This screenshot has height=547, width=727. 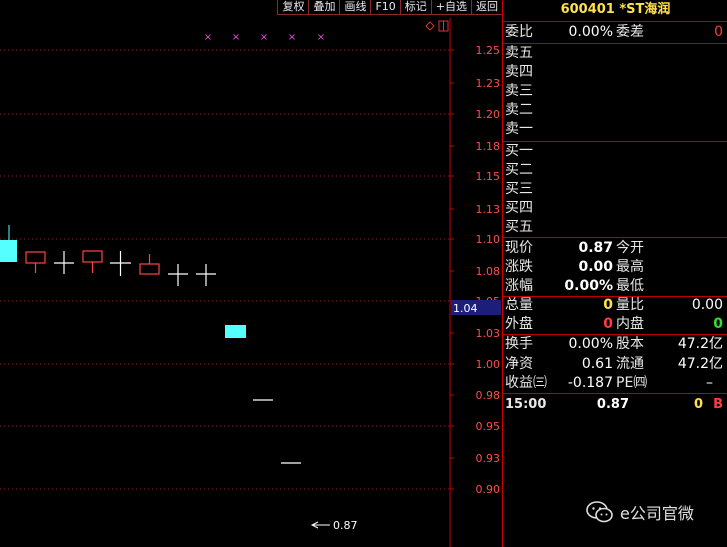 I want to click on order-level-label: 买四, so click(x=519, y=208).